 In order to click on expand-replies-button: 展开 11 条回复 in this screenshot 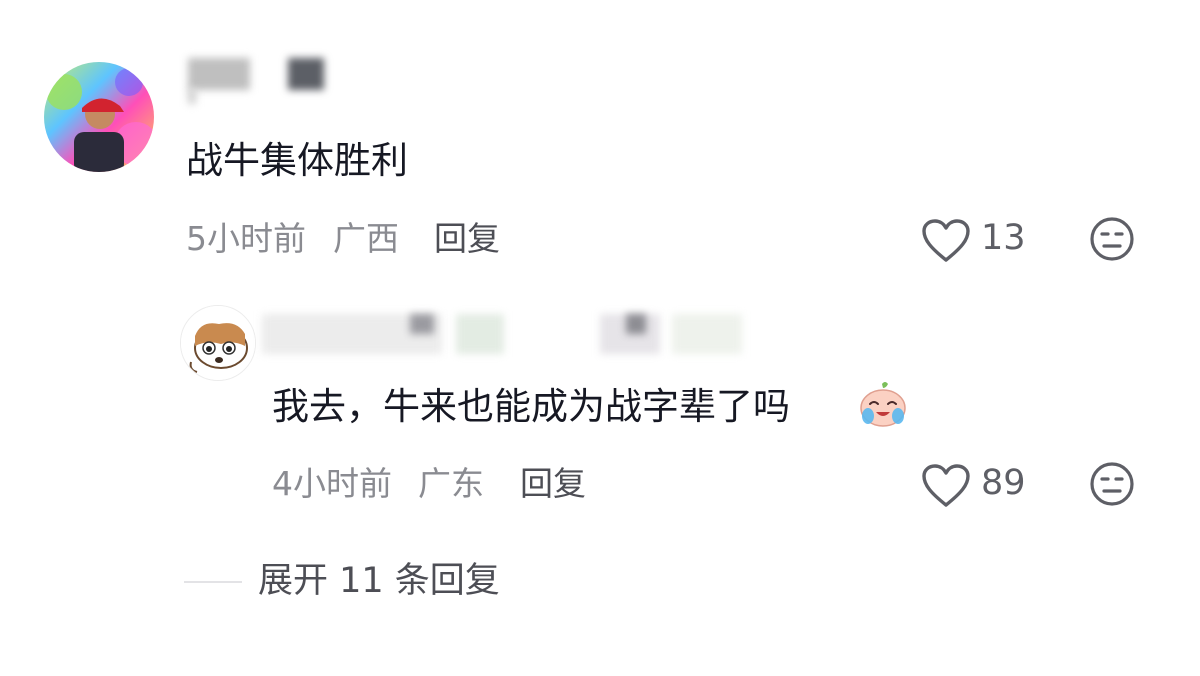, I will do `click(379, 581)`.